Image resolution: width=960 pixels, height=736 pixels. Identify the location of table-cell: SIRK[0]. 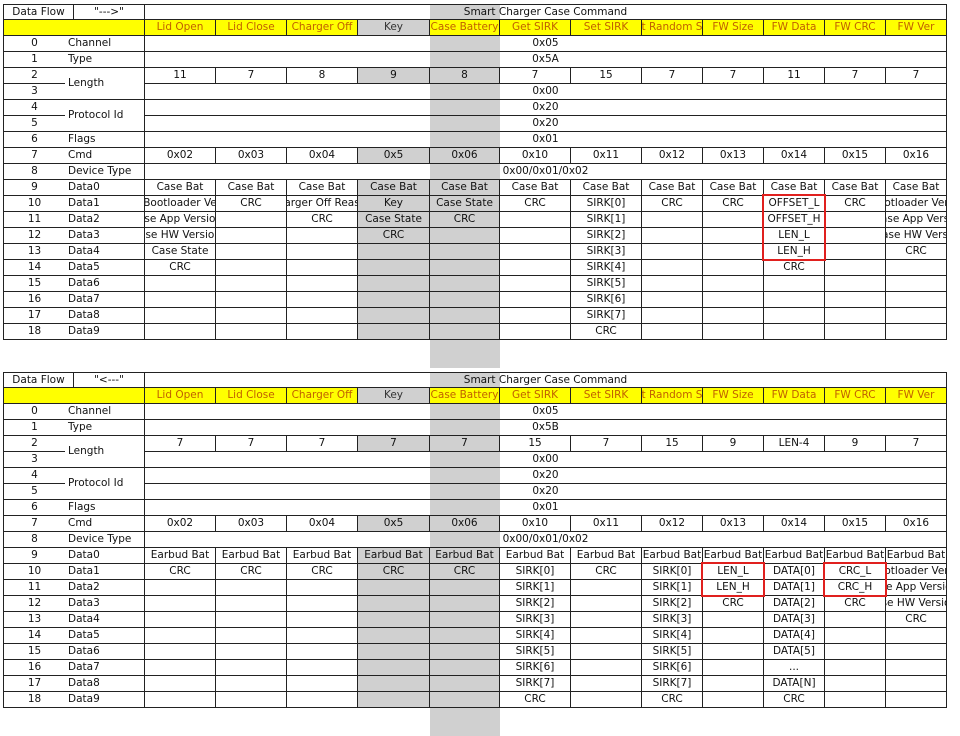
(535, 572).